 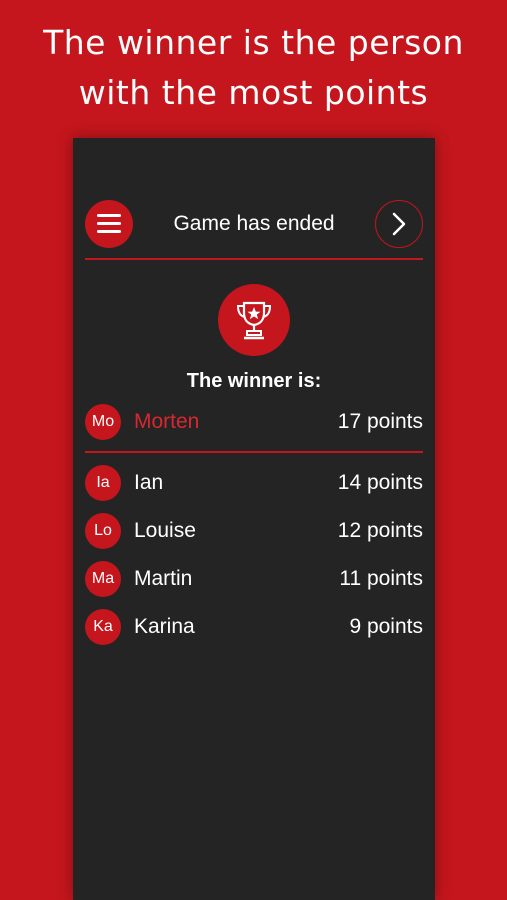 What do you see at coordinates (254, 381) in the screenshot?
I see `winner-heading: The winner is:` at bounding box center [254, 381].